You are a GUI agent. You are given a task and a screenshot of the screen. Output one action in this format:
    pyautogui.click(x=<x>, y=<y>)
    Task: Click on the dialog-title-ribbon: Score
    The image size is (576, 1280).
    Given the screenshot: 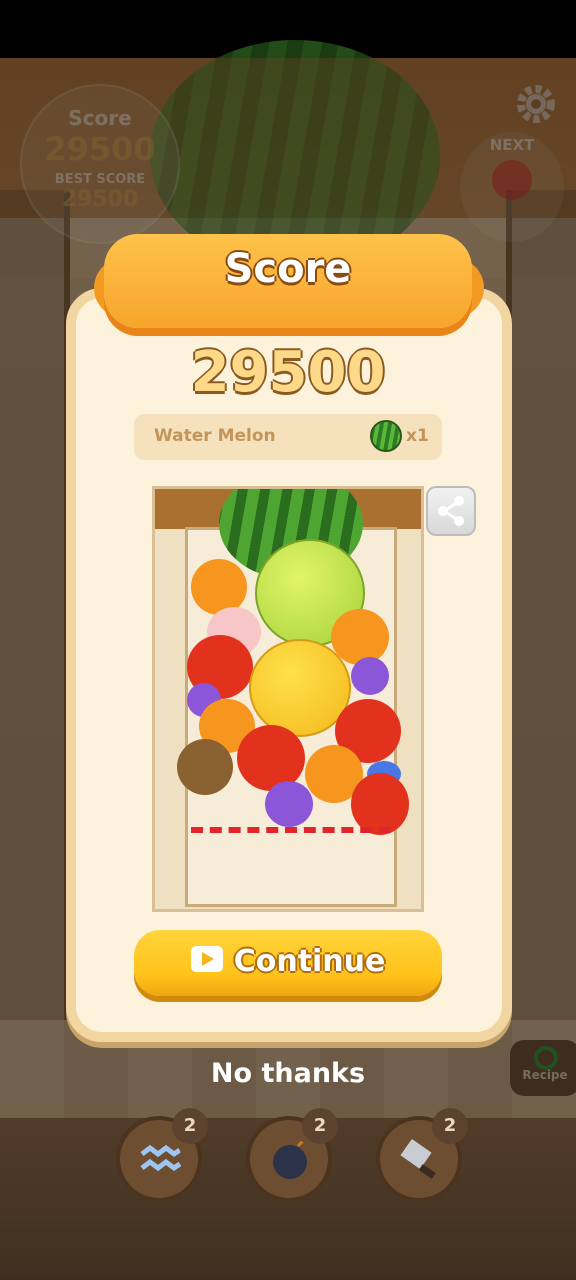 What is the action you would take?
    pyautogui.click(x=288, y=281)
    